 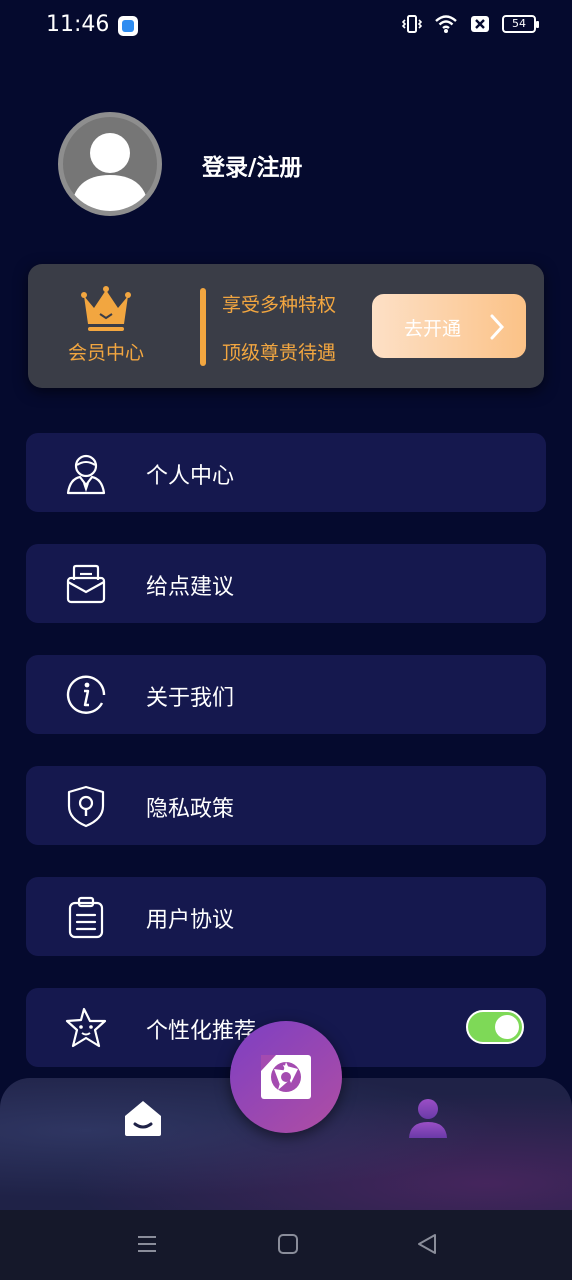 I want to click on vip-benefit-line1: 享受多种特权, so click(x=279, y=305).